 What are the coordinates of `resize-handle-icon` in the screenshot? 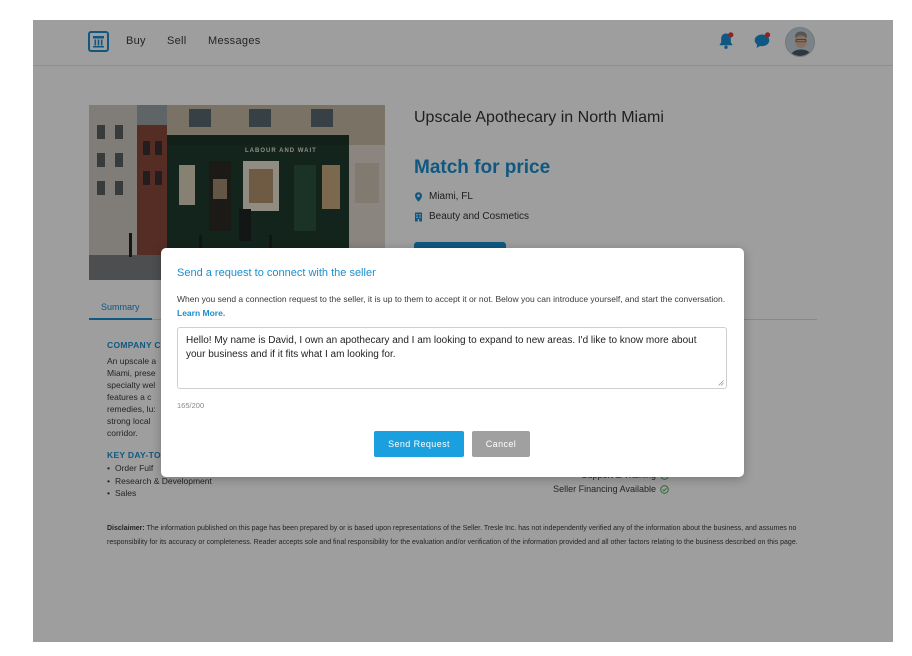 It's located at (720, 382).